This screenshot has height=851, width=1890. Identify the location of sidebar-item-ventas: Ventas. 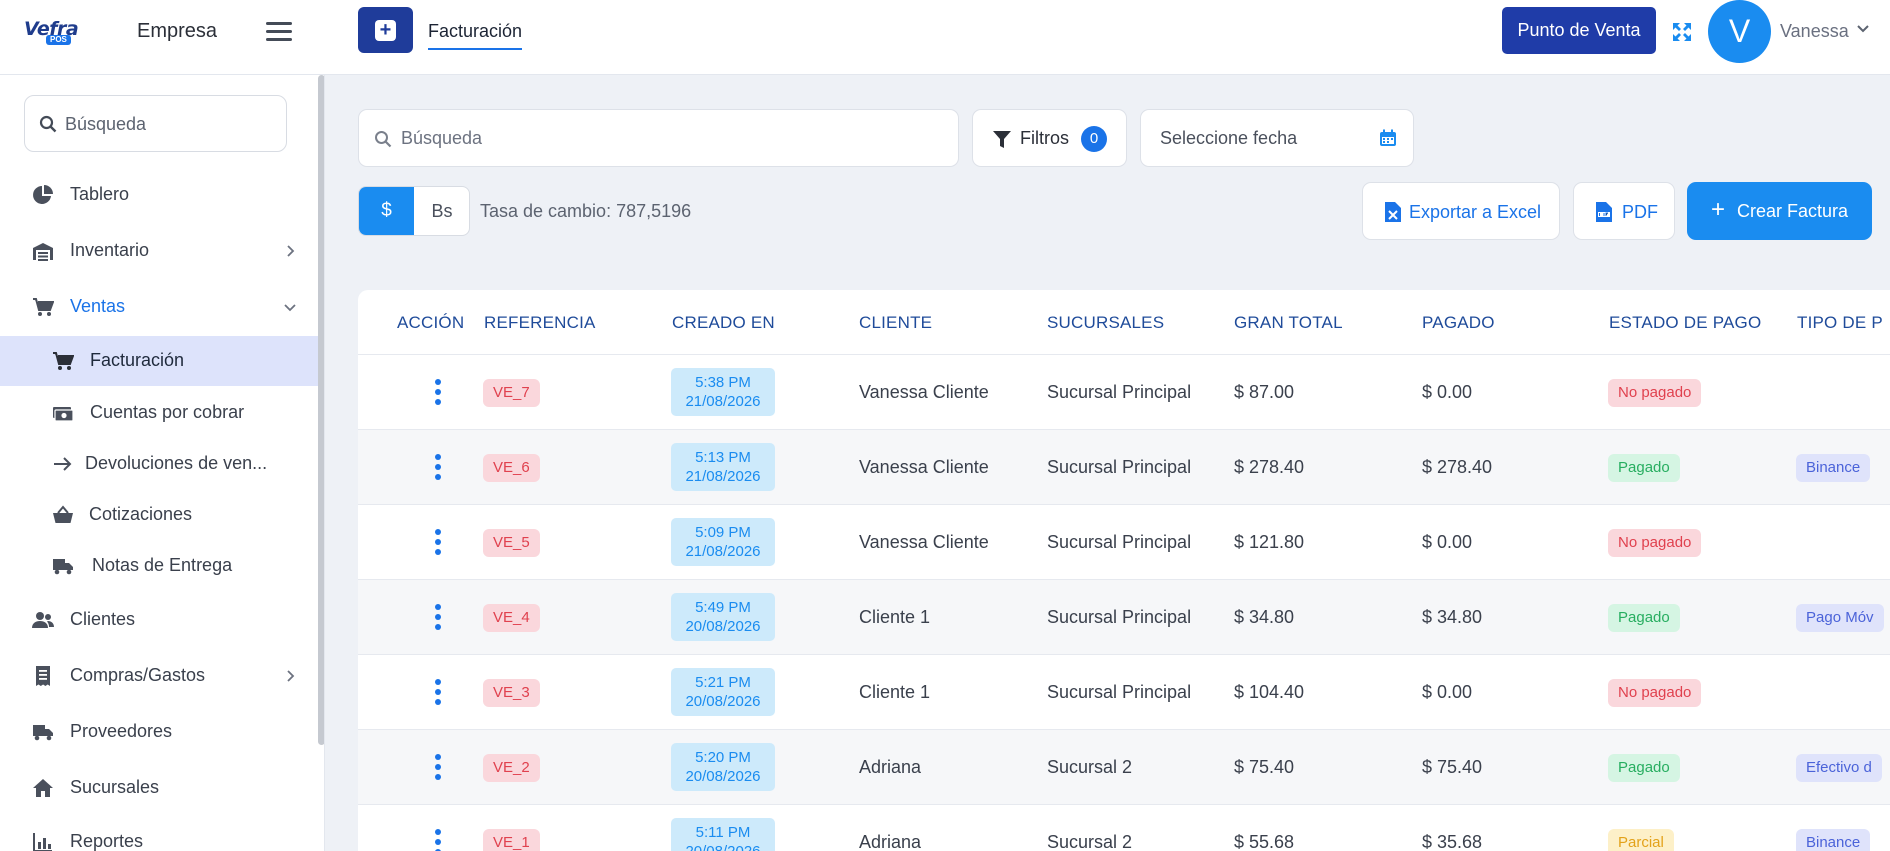
(159, 307).